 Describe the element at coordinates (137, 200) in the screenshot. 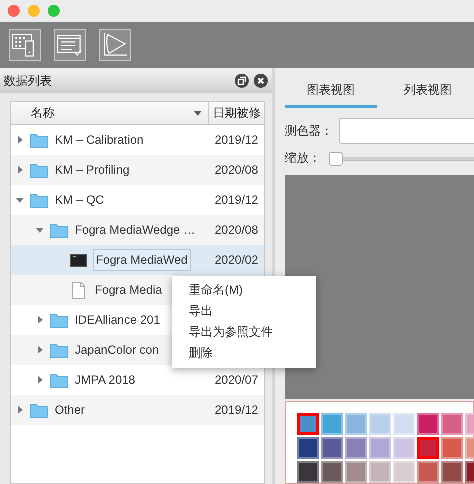

I see `tree-row: KM – QC 2019/12` at that location.